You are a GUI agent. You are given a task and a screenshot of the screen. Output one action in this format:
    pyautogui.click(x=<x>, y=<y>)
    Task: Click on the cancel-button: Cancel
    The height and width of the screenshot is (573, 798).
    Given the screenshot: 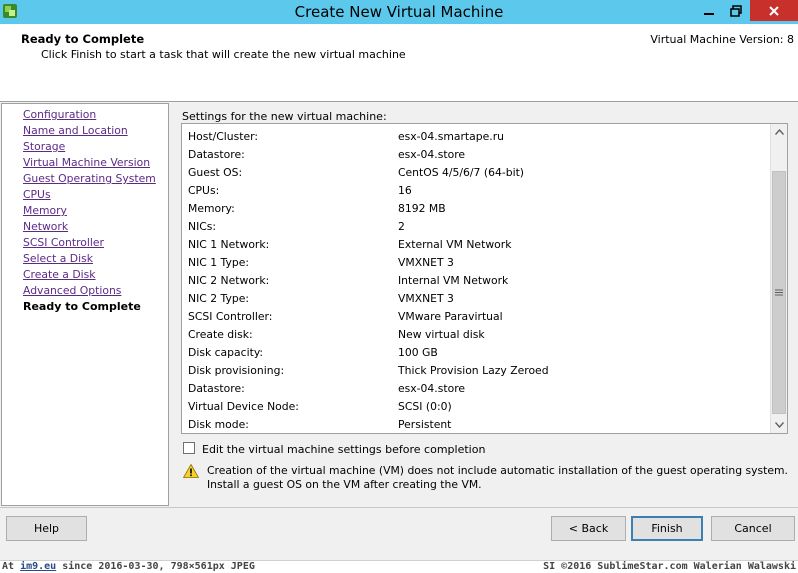 What is the action you would take?
    pyautogui.click(x=753, y=528)
    